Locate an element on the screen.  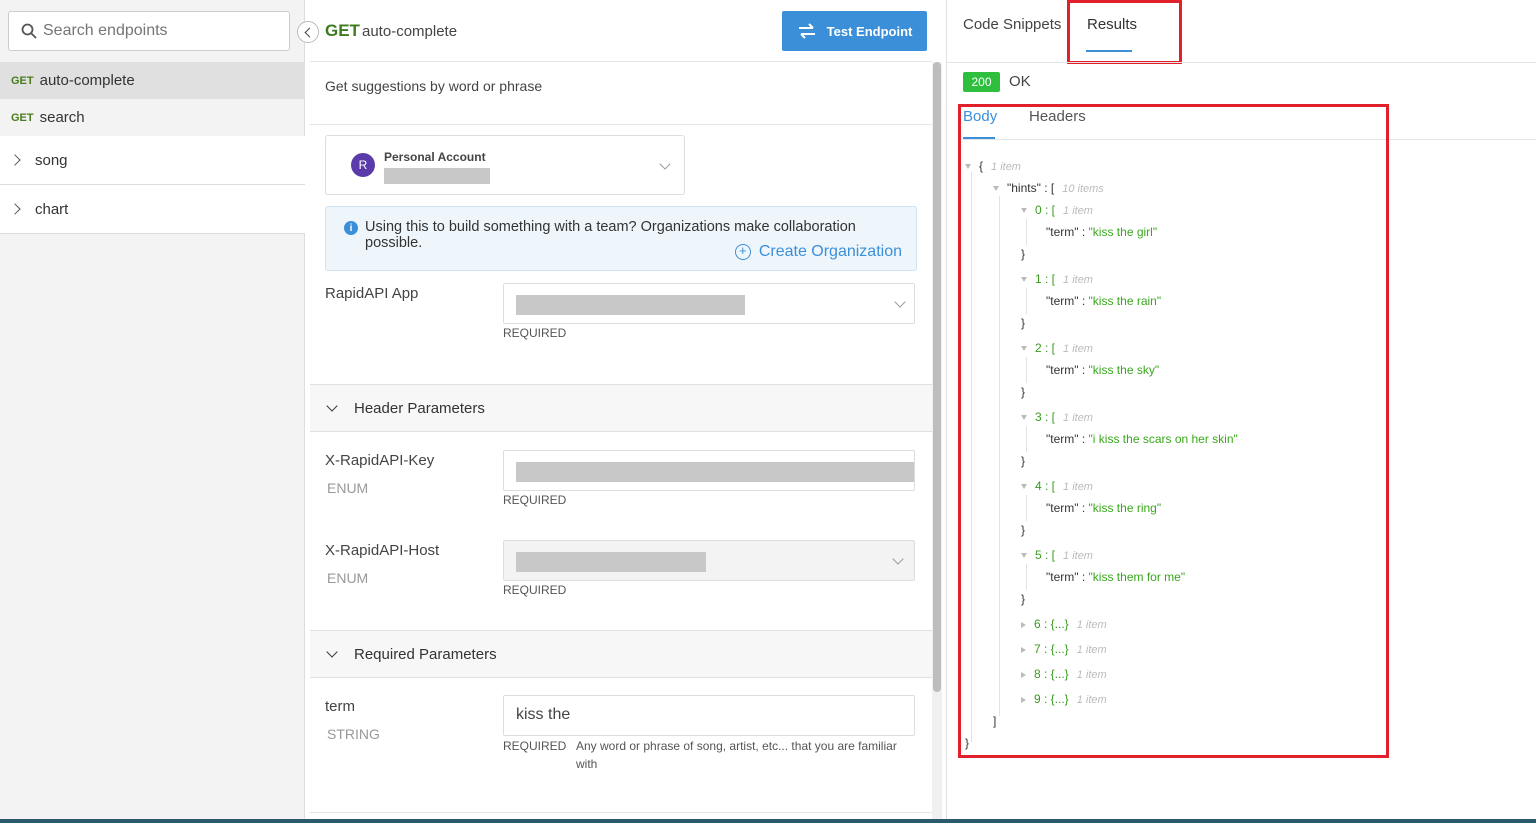
search-endpoints-box is located at coordinates (149, 31).